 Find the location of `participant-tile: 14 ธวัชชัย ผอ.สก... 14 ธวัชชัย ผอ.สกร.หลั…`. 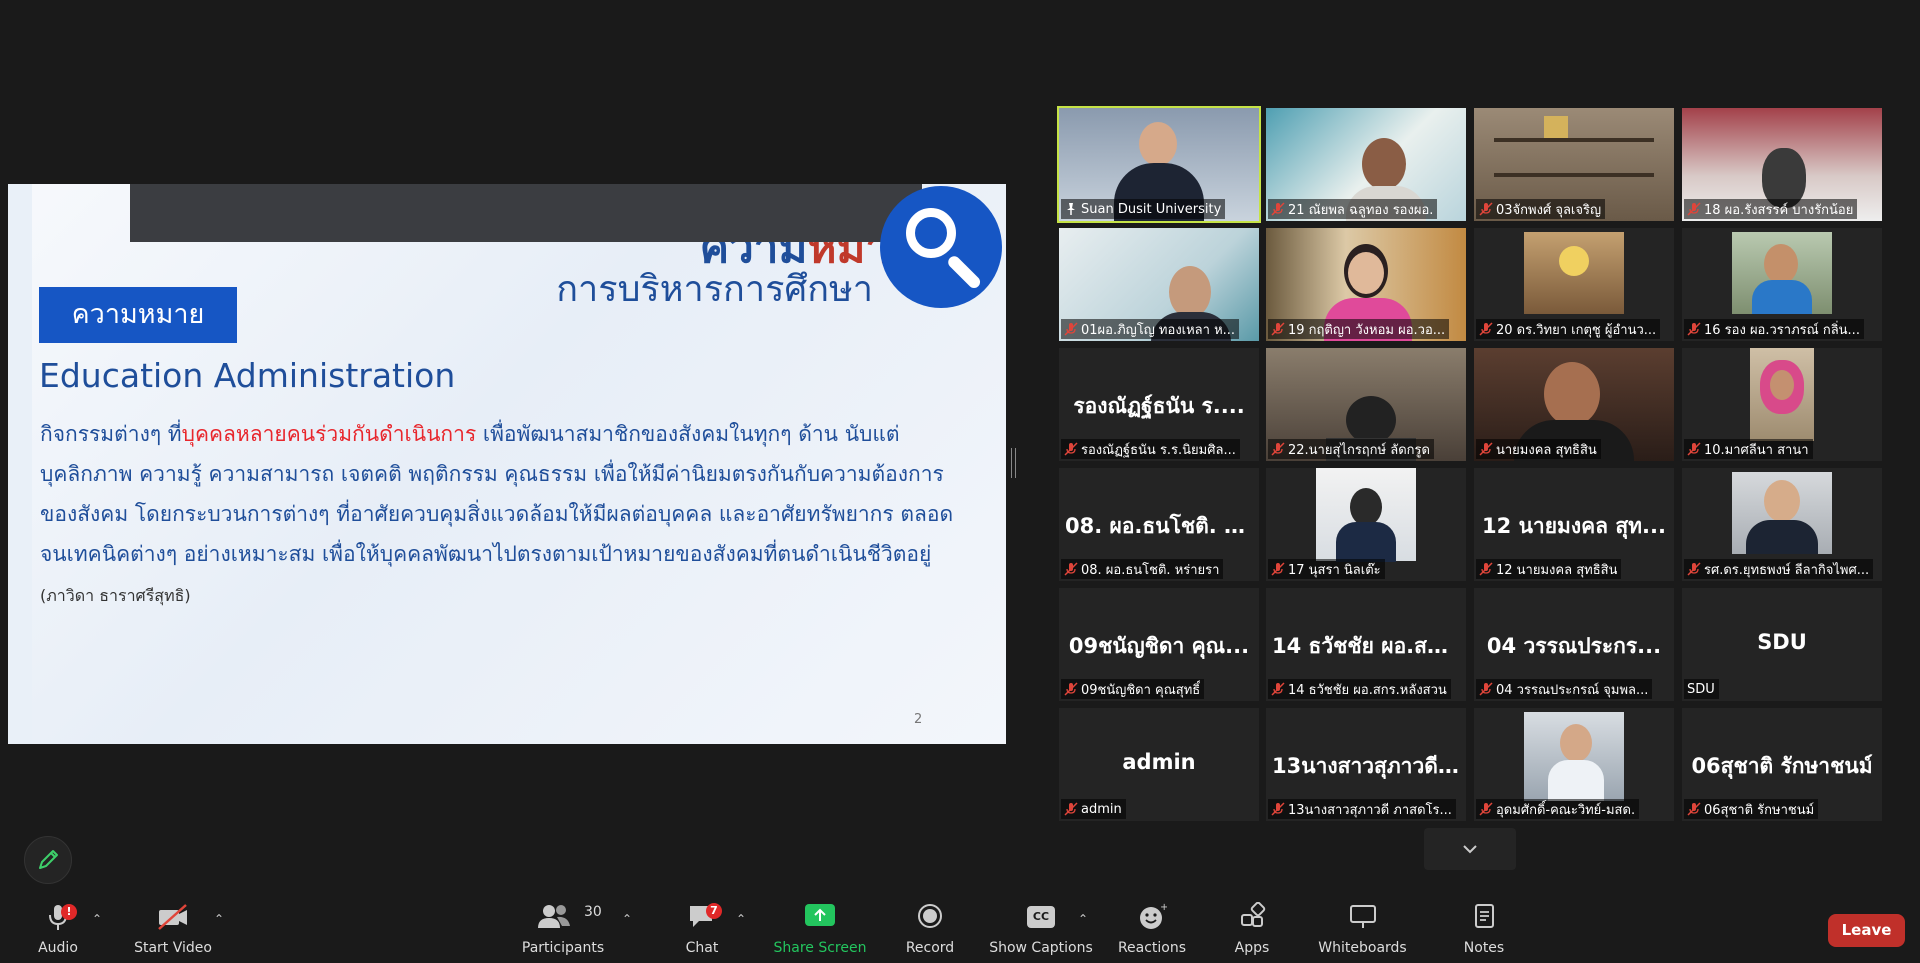

participant-tile: 14 ธวัชชัย ผอ.สก... 14 ธวัชชัย ผอ.สกร.หลั… is located at coordinates (1366, 644).